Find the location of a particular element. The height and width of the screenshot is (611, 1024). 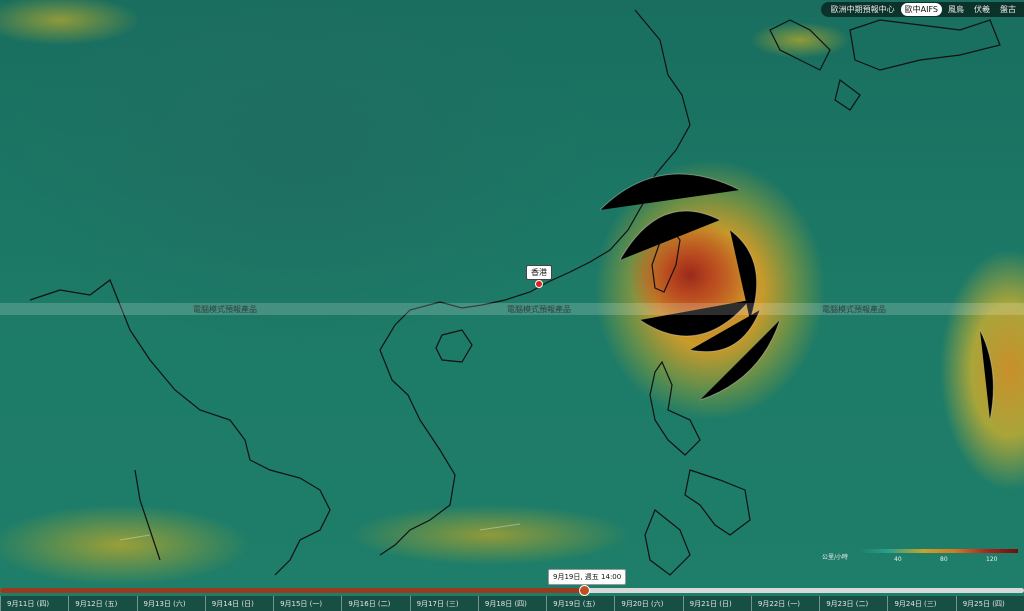

legend-tick: 80 is located at coordinates (944, 559).